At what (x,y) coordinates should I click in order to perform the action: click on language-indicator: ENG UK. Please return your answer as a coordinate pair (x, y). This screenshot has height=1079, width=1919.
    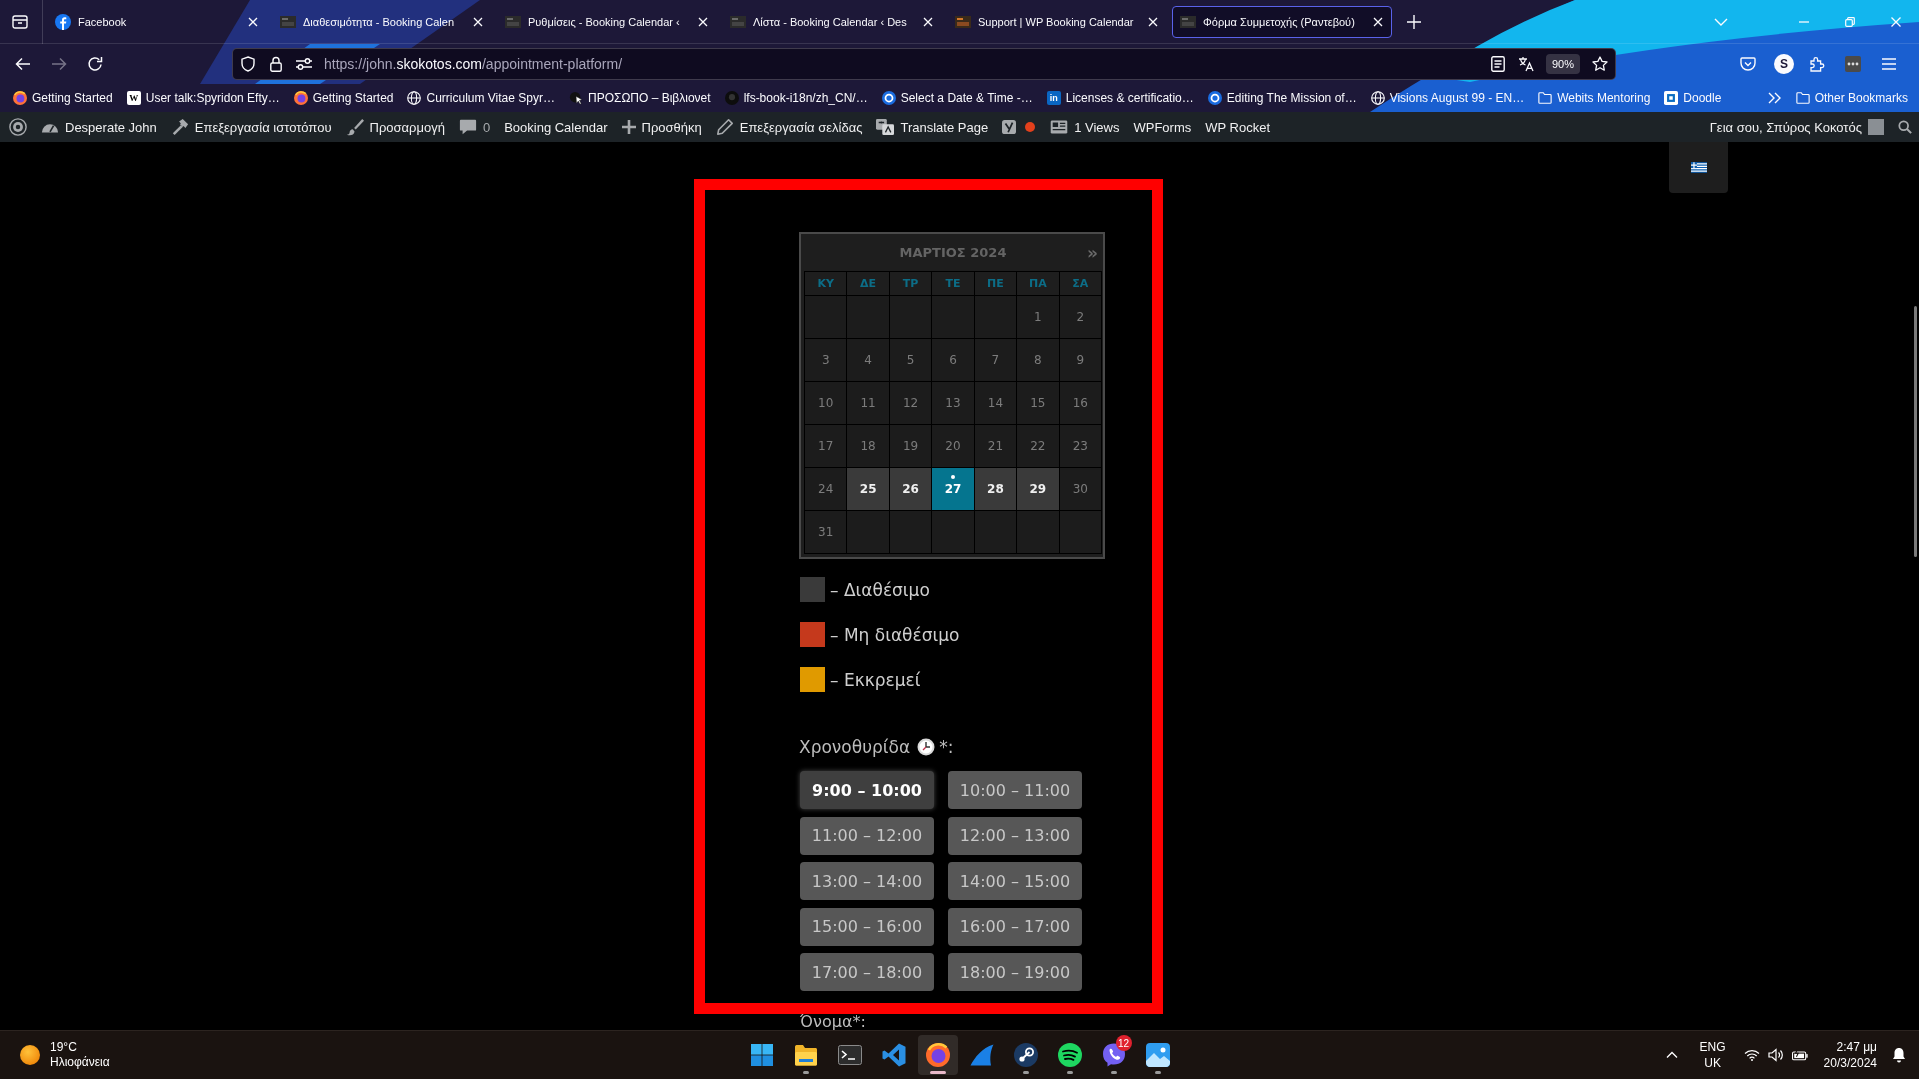
    Looking at the image, I should click on (1712, 1055).